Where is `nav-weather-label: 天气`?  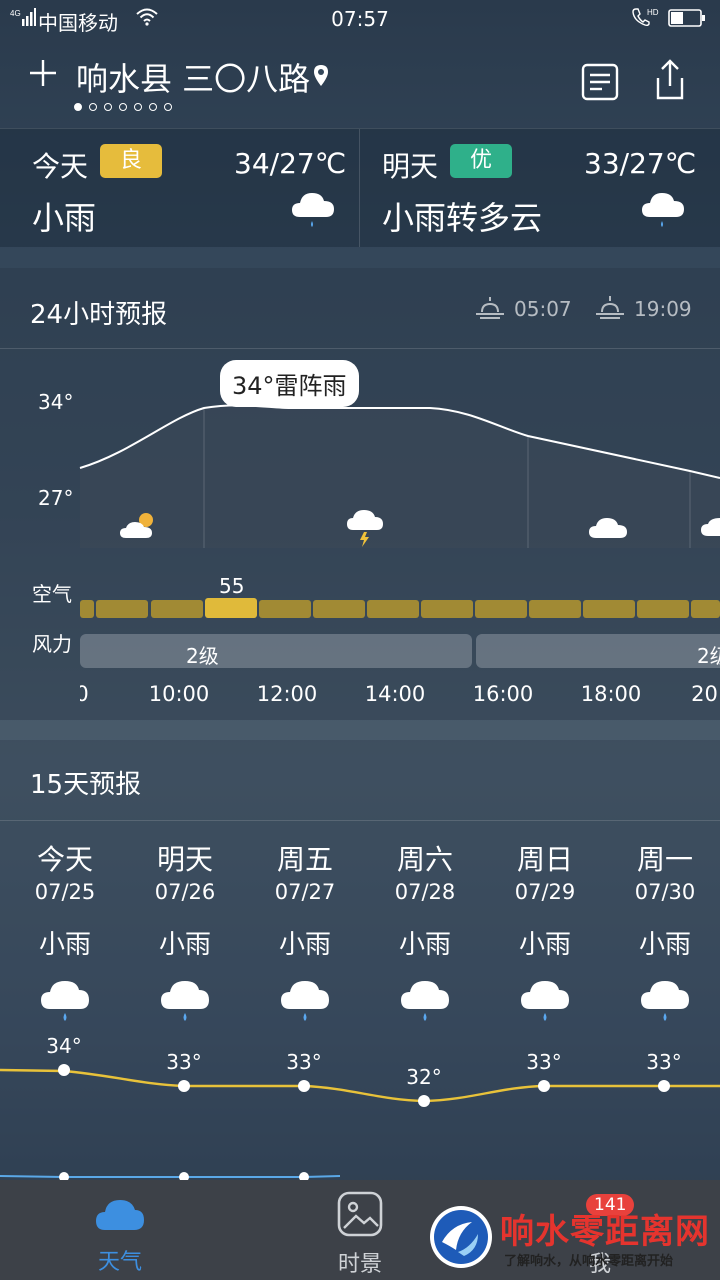 nav-weather-label: 天气 is located at coordinates (119, 1262).